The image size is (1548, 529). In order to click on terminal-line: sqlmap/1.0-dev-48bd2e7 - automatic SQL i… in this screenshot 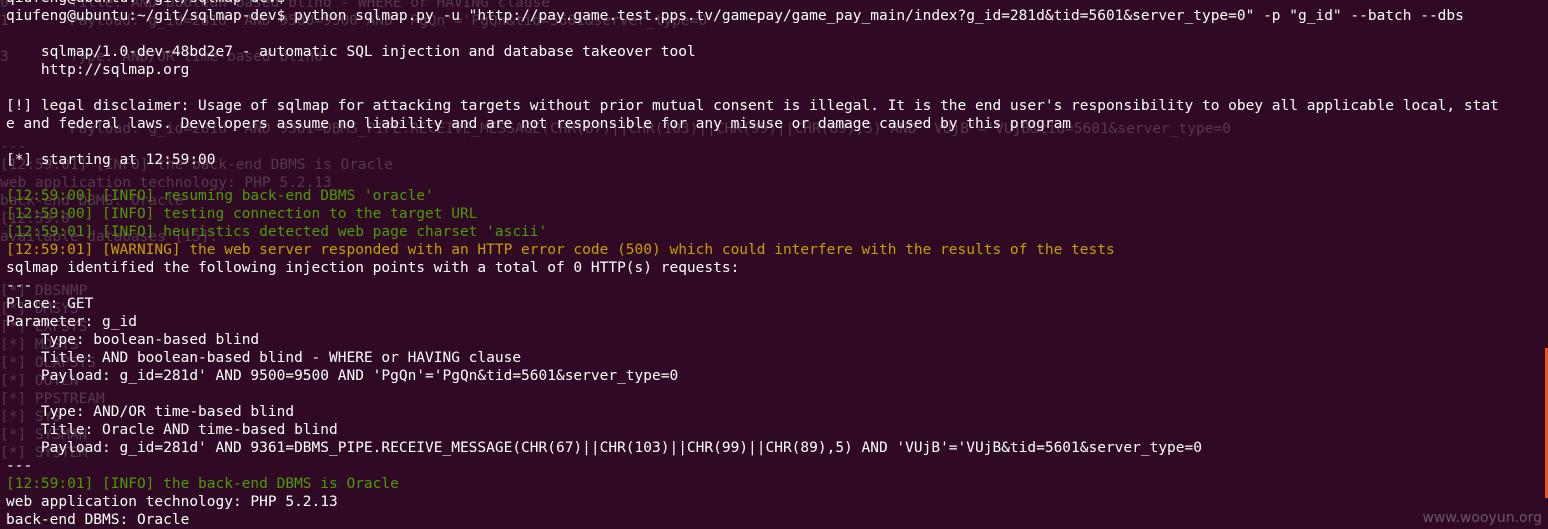, I will do `click(351, 52)`.